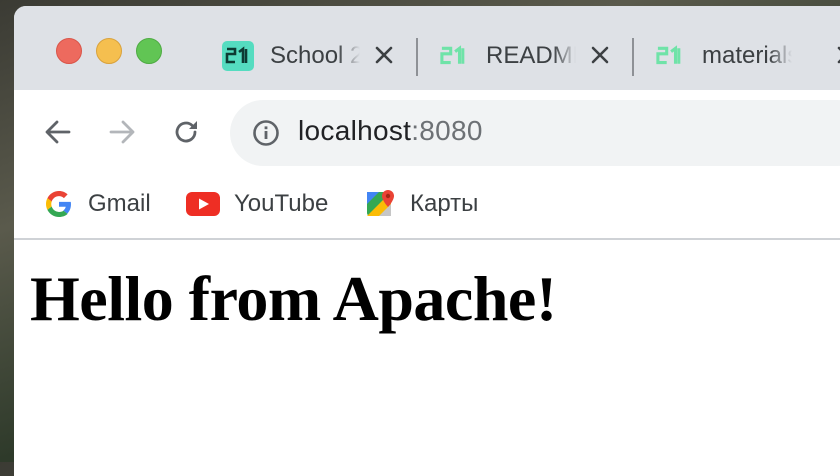 Image resolution: width=840 pixels, height=476 pixels. What do you see at coordinates (444, 203) in the screenshot?
I see `bookmark-label: Карты` at bounding box center [444, 203].